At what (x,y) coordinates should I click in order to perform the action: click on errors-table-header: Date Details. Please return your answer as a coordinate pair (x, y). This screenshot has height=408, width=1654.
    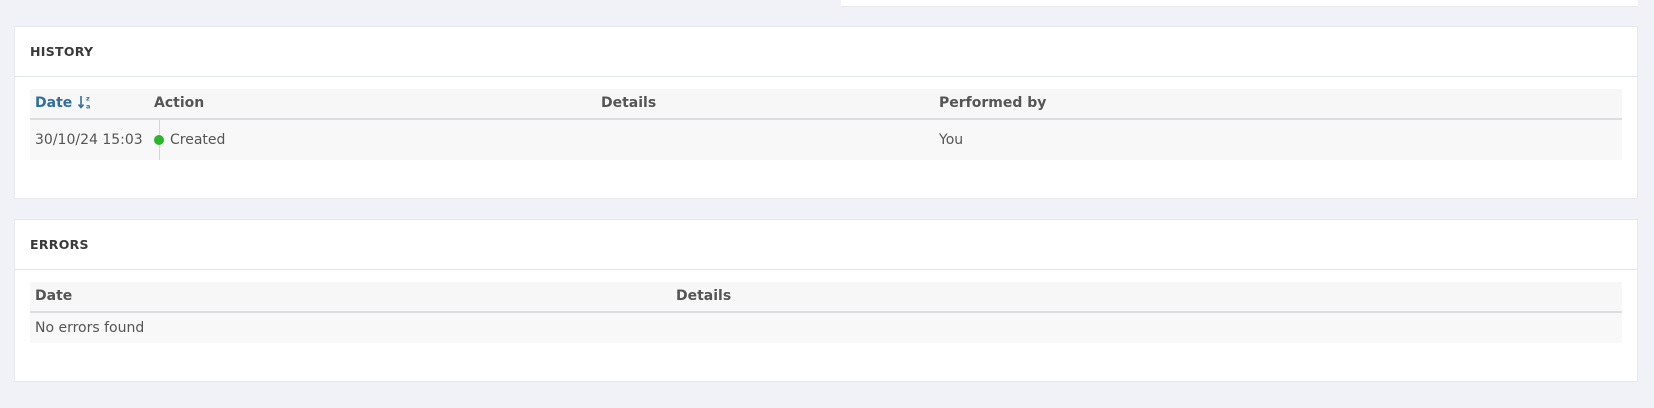
    Looking at the image, I should click on (826, 297).